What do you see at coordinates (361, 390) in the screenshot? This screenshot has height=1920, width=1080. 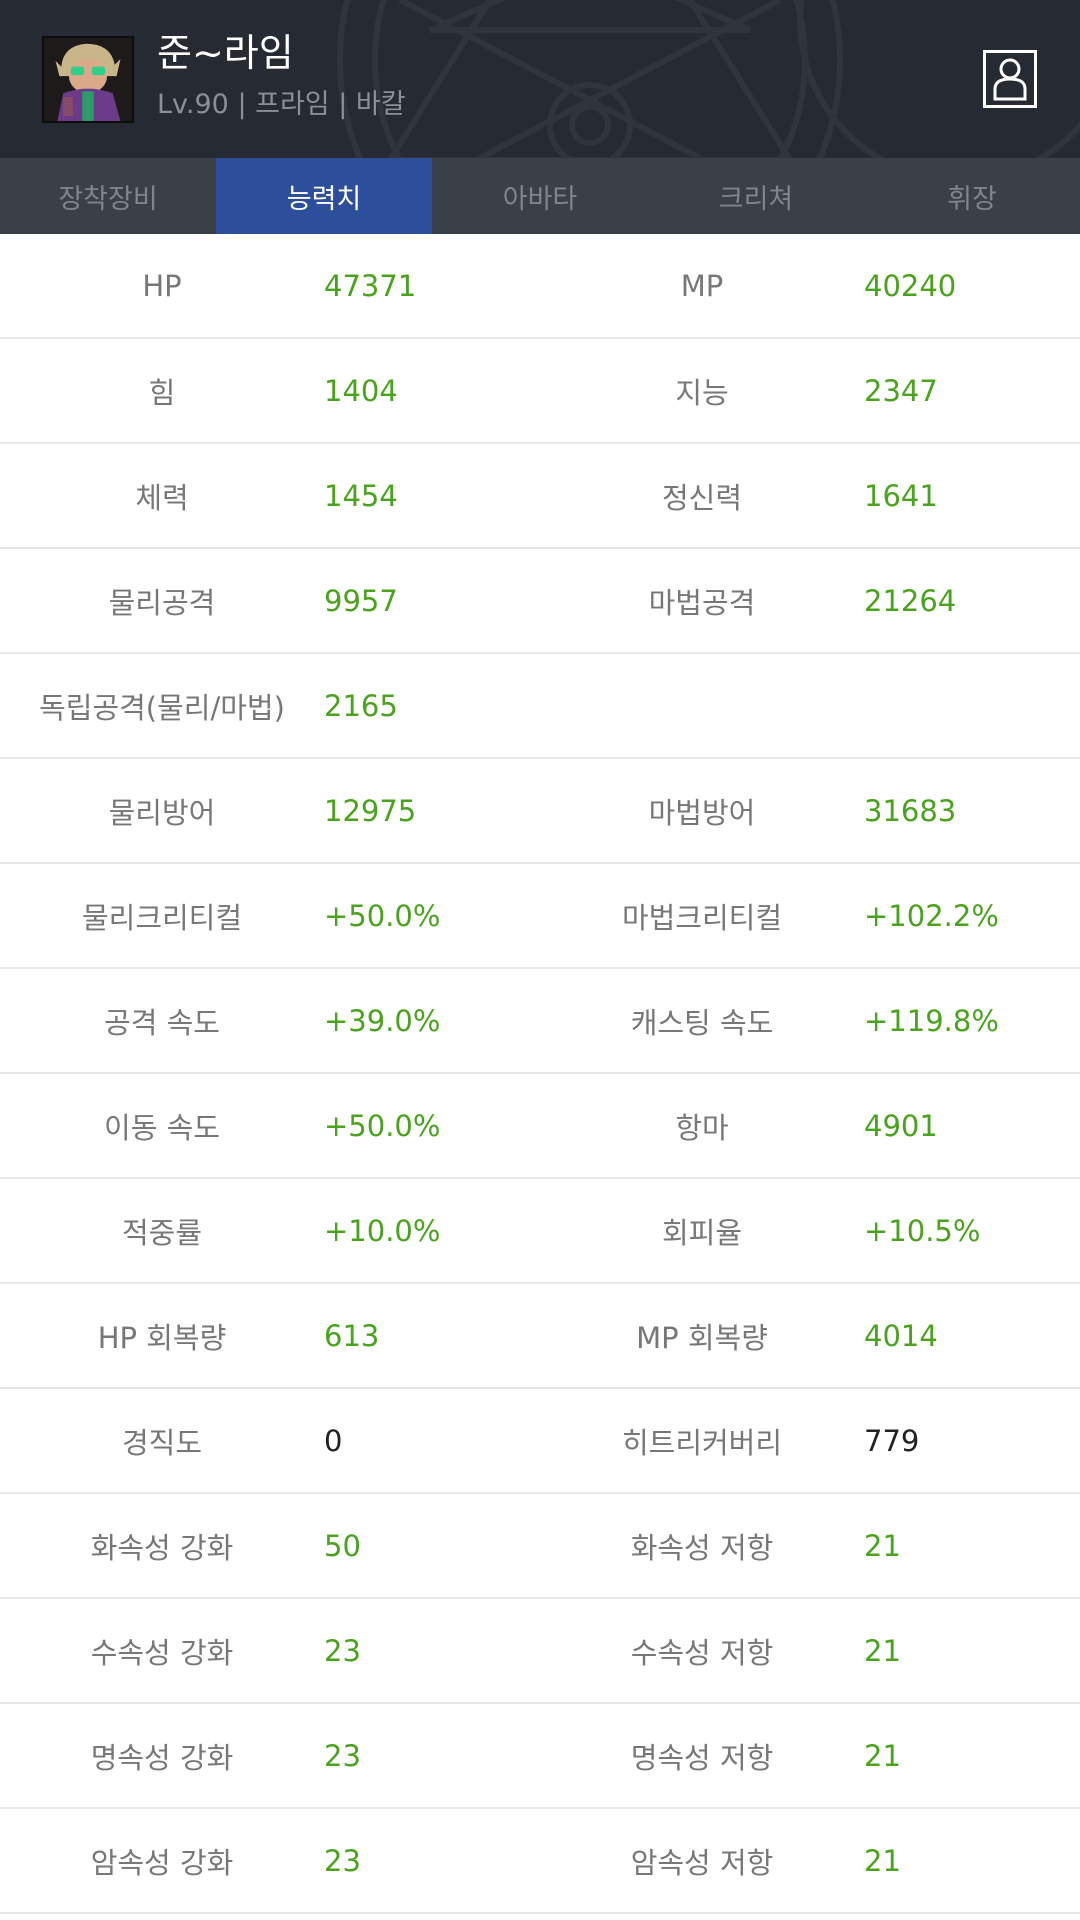 I see `stat-value: 1404` at bounding box center [361, 390].